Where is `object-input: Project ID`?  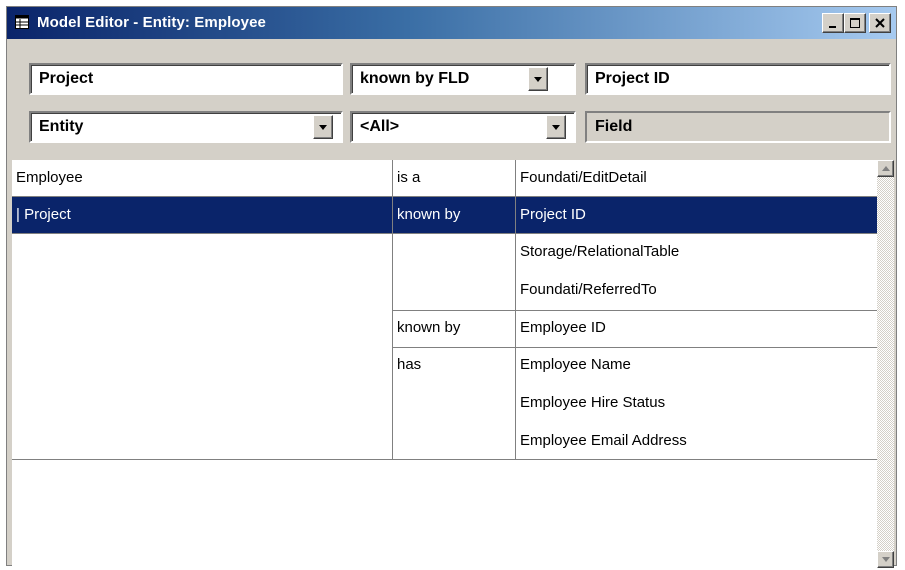 object-input: Project ID is located at coordinates (738, 79).